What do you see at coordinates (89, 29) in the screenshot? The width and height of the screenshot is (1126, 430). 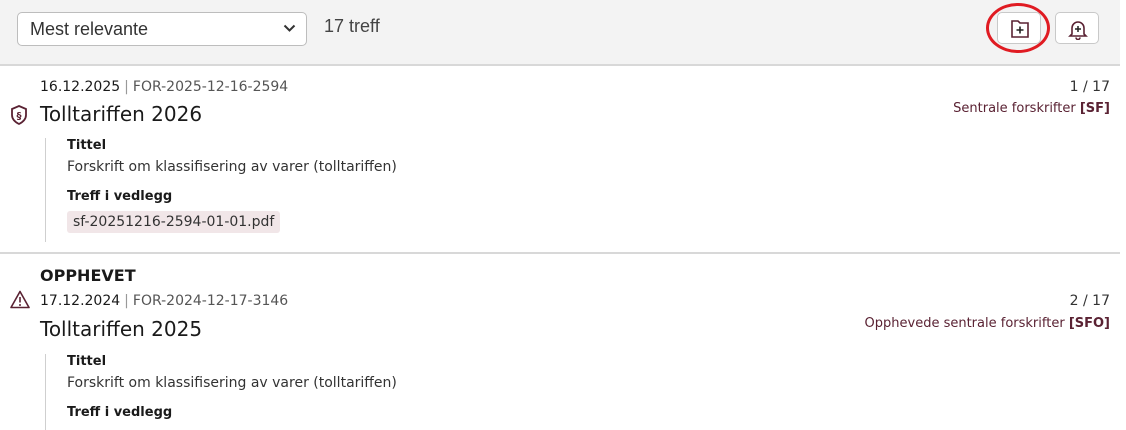 I see `sort-select-value: Mest relevante` at bounding box center [89, 29].